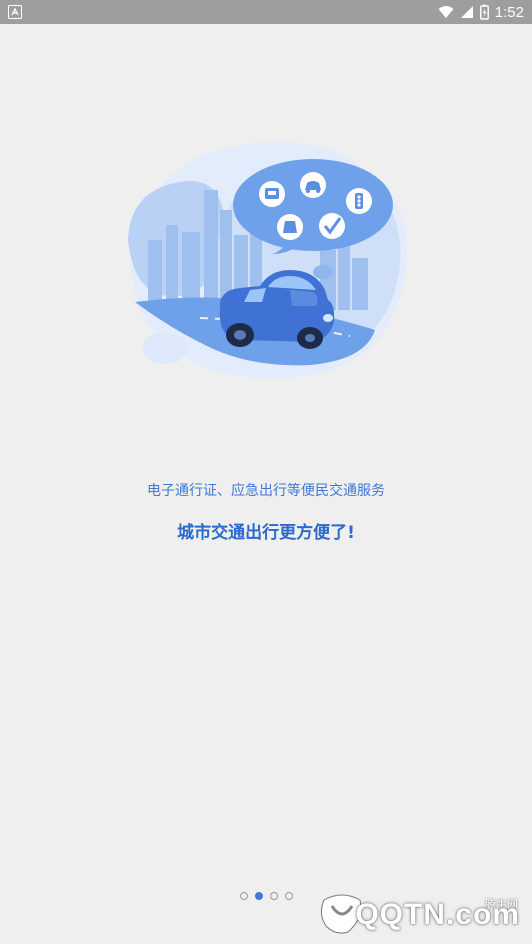  I want to click on watermark: 腾牛网 QQTN.com, so click(419, 915).